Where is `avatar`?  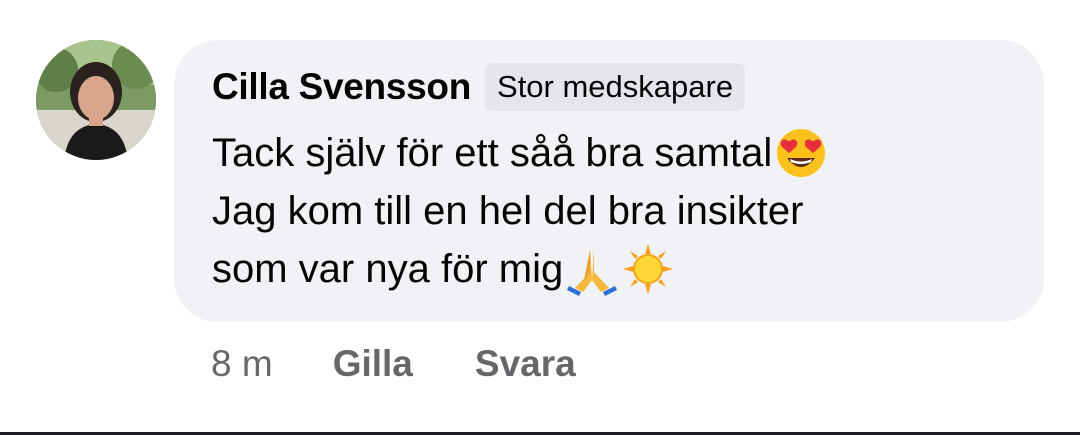 avatar is located at coordinates (96, 100).